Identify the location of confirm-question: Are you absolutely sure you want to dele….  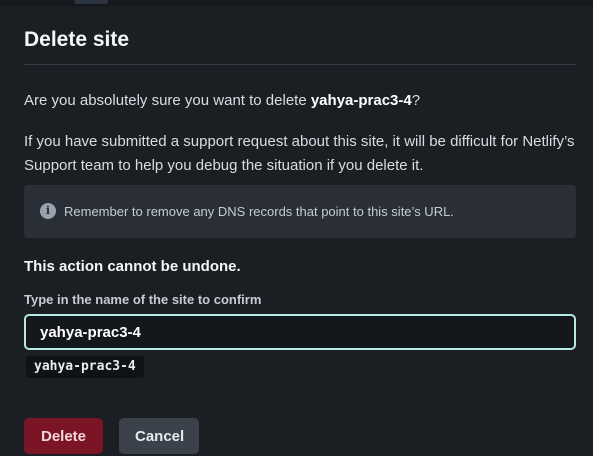
(222, 100).